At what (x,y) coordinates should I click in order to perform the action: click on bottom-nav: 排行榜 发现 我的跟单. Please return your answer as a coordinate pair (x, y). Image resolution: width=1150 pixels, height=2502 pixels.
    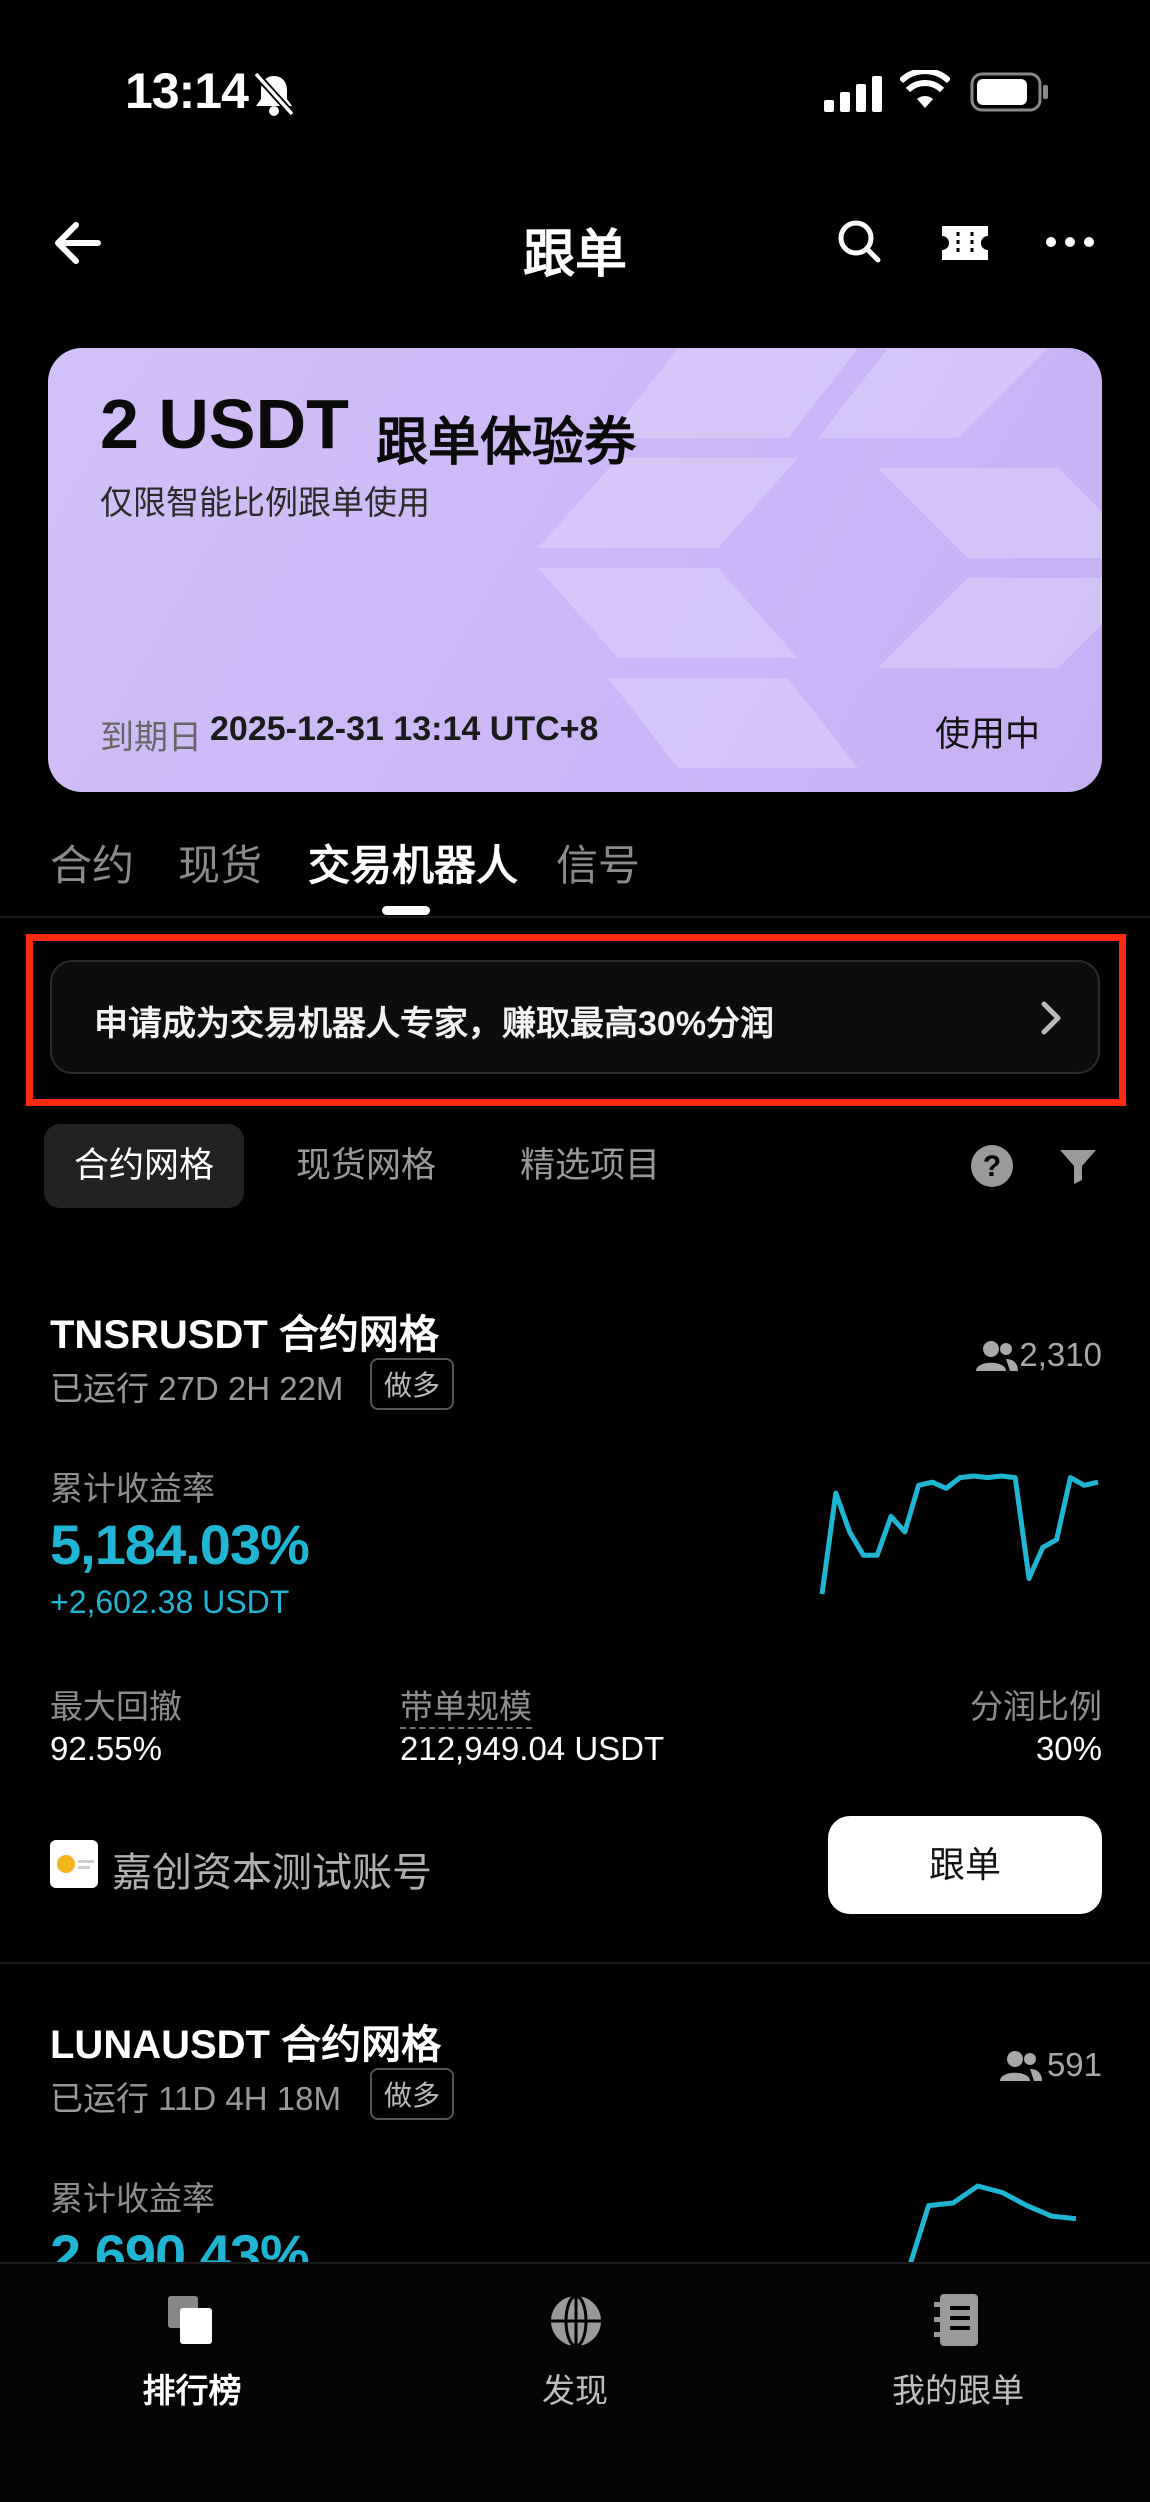
    Looking at the image, I should click on (575, 2382).